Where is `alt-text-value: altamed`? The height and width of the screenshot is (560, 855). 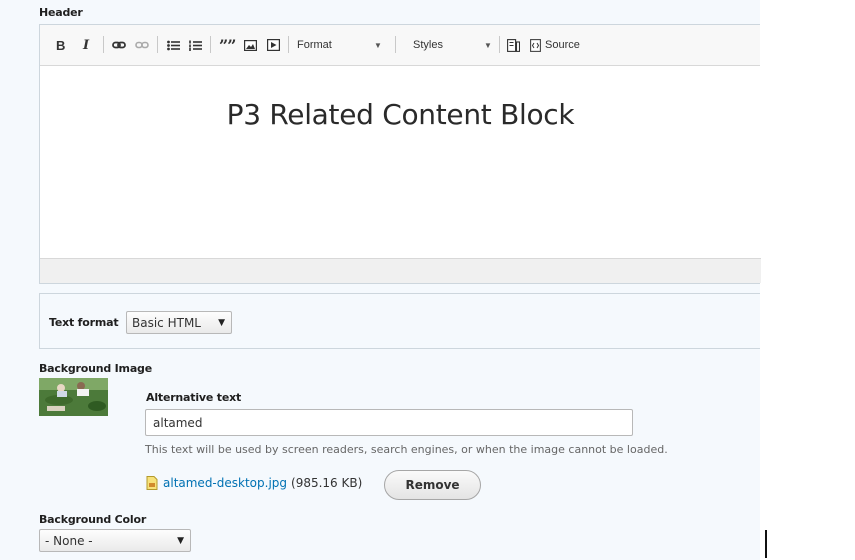 alt-text-value: altamed is located at coordinates (178, 422).